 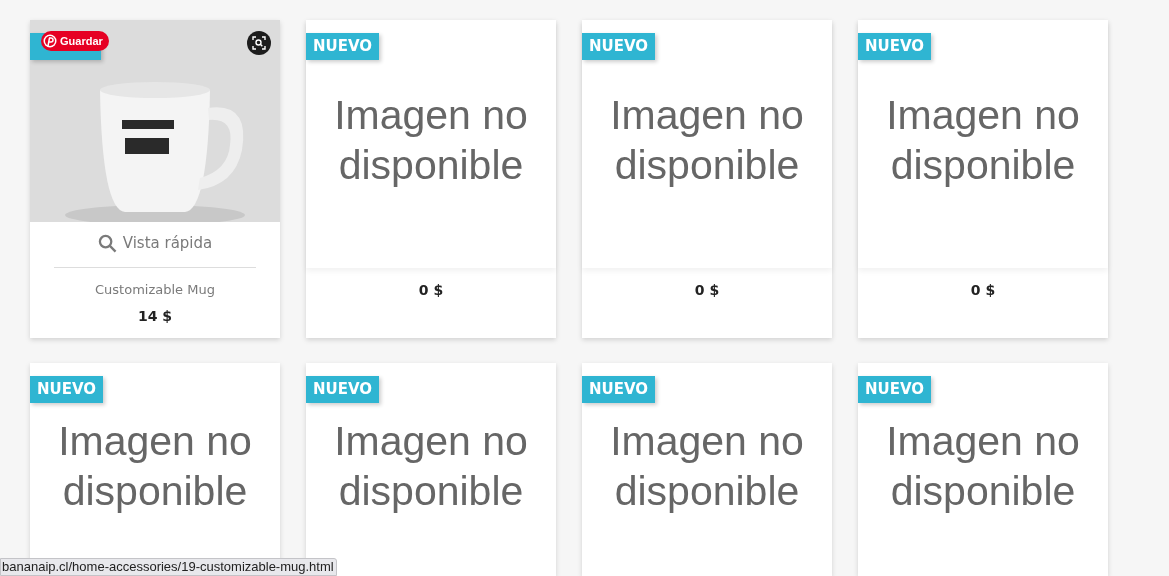 What do you see at coordinates (155, 290) in the screenshot?
I see `product-name: Customizable Mug` at bounding box center [155, 290].